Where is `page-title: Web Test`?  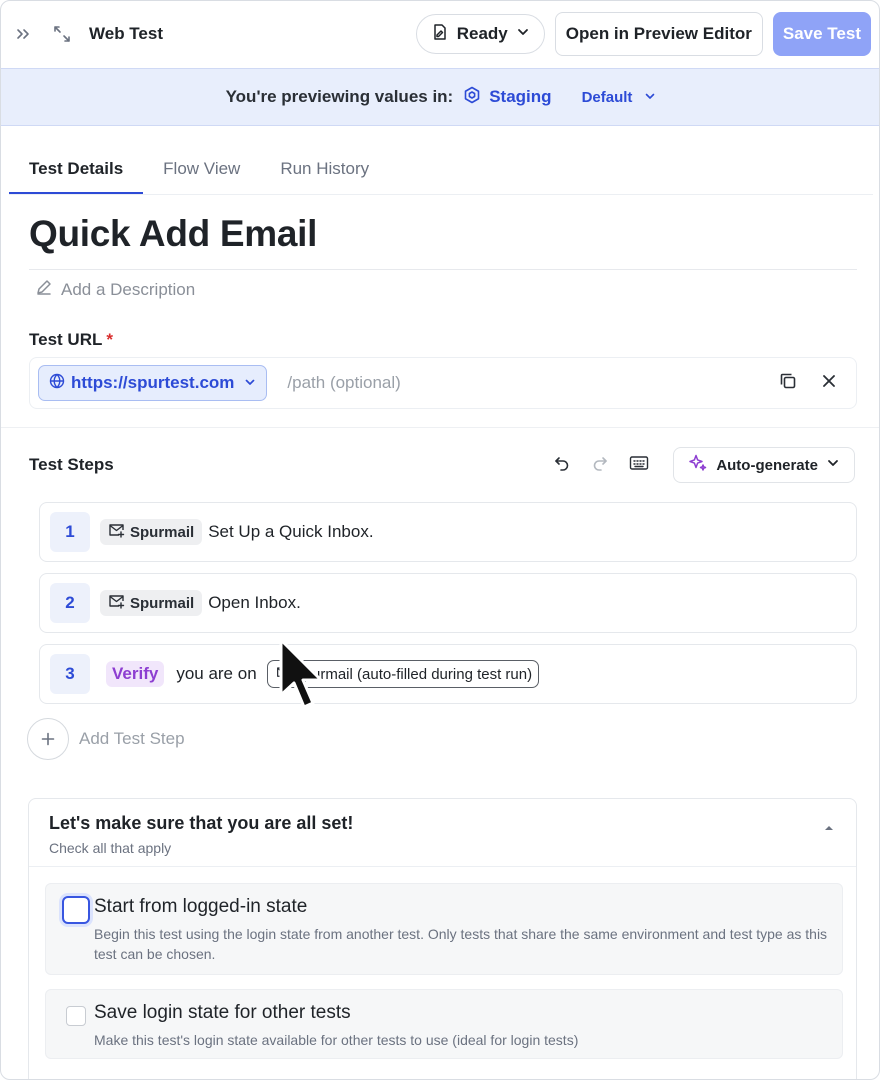 page-title: Web Test is located at coordinates (126, 33).